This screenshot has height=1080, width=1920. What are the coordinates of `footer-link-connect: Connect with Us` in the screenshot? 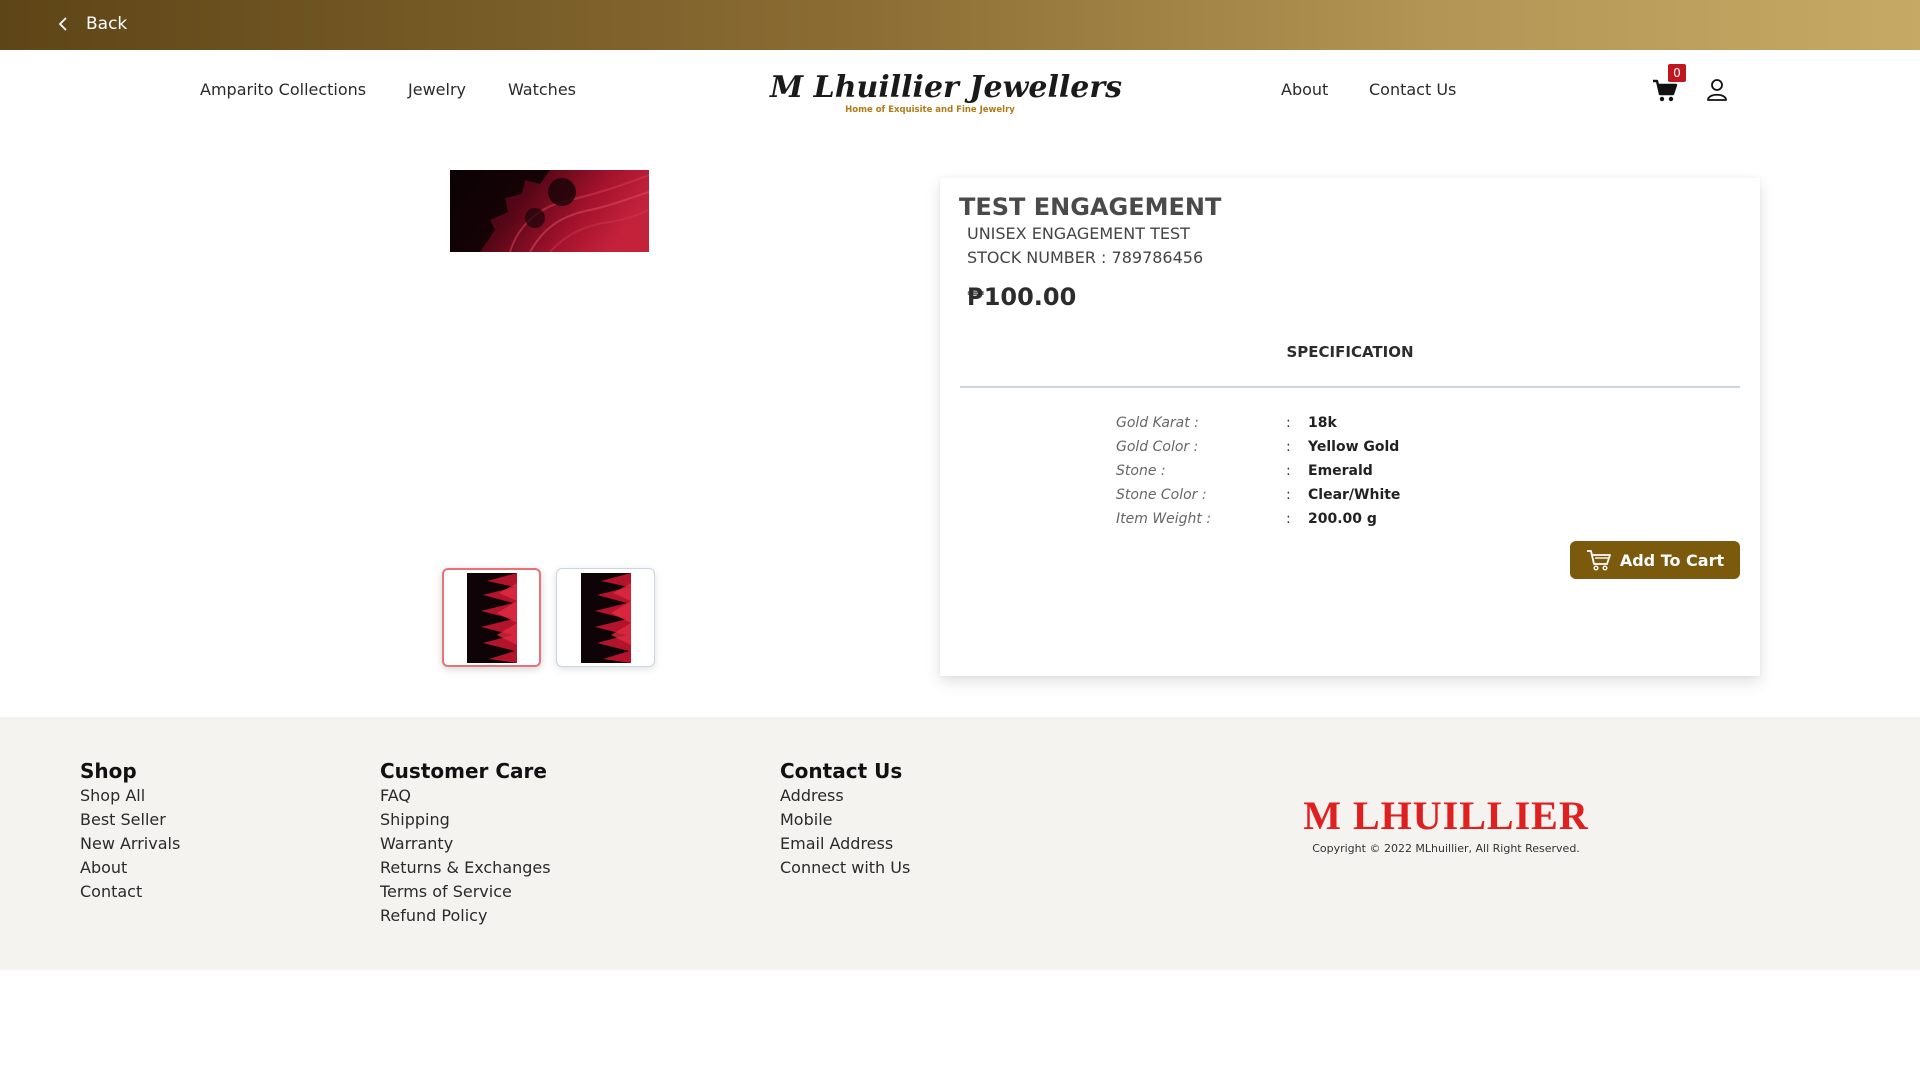 It's located at (845, 868).